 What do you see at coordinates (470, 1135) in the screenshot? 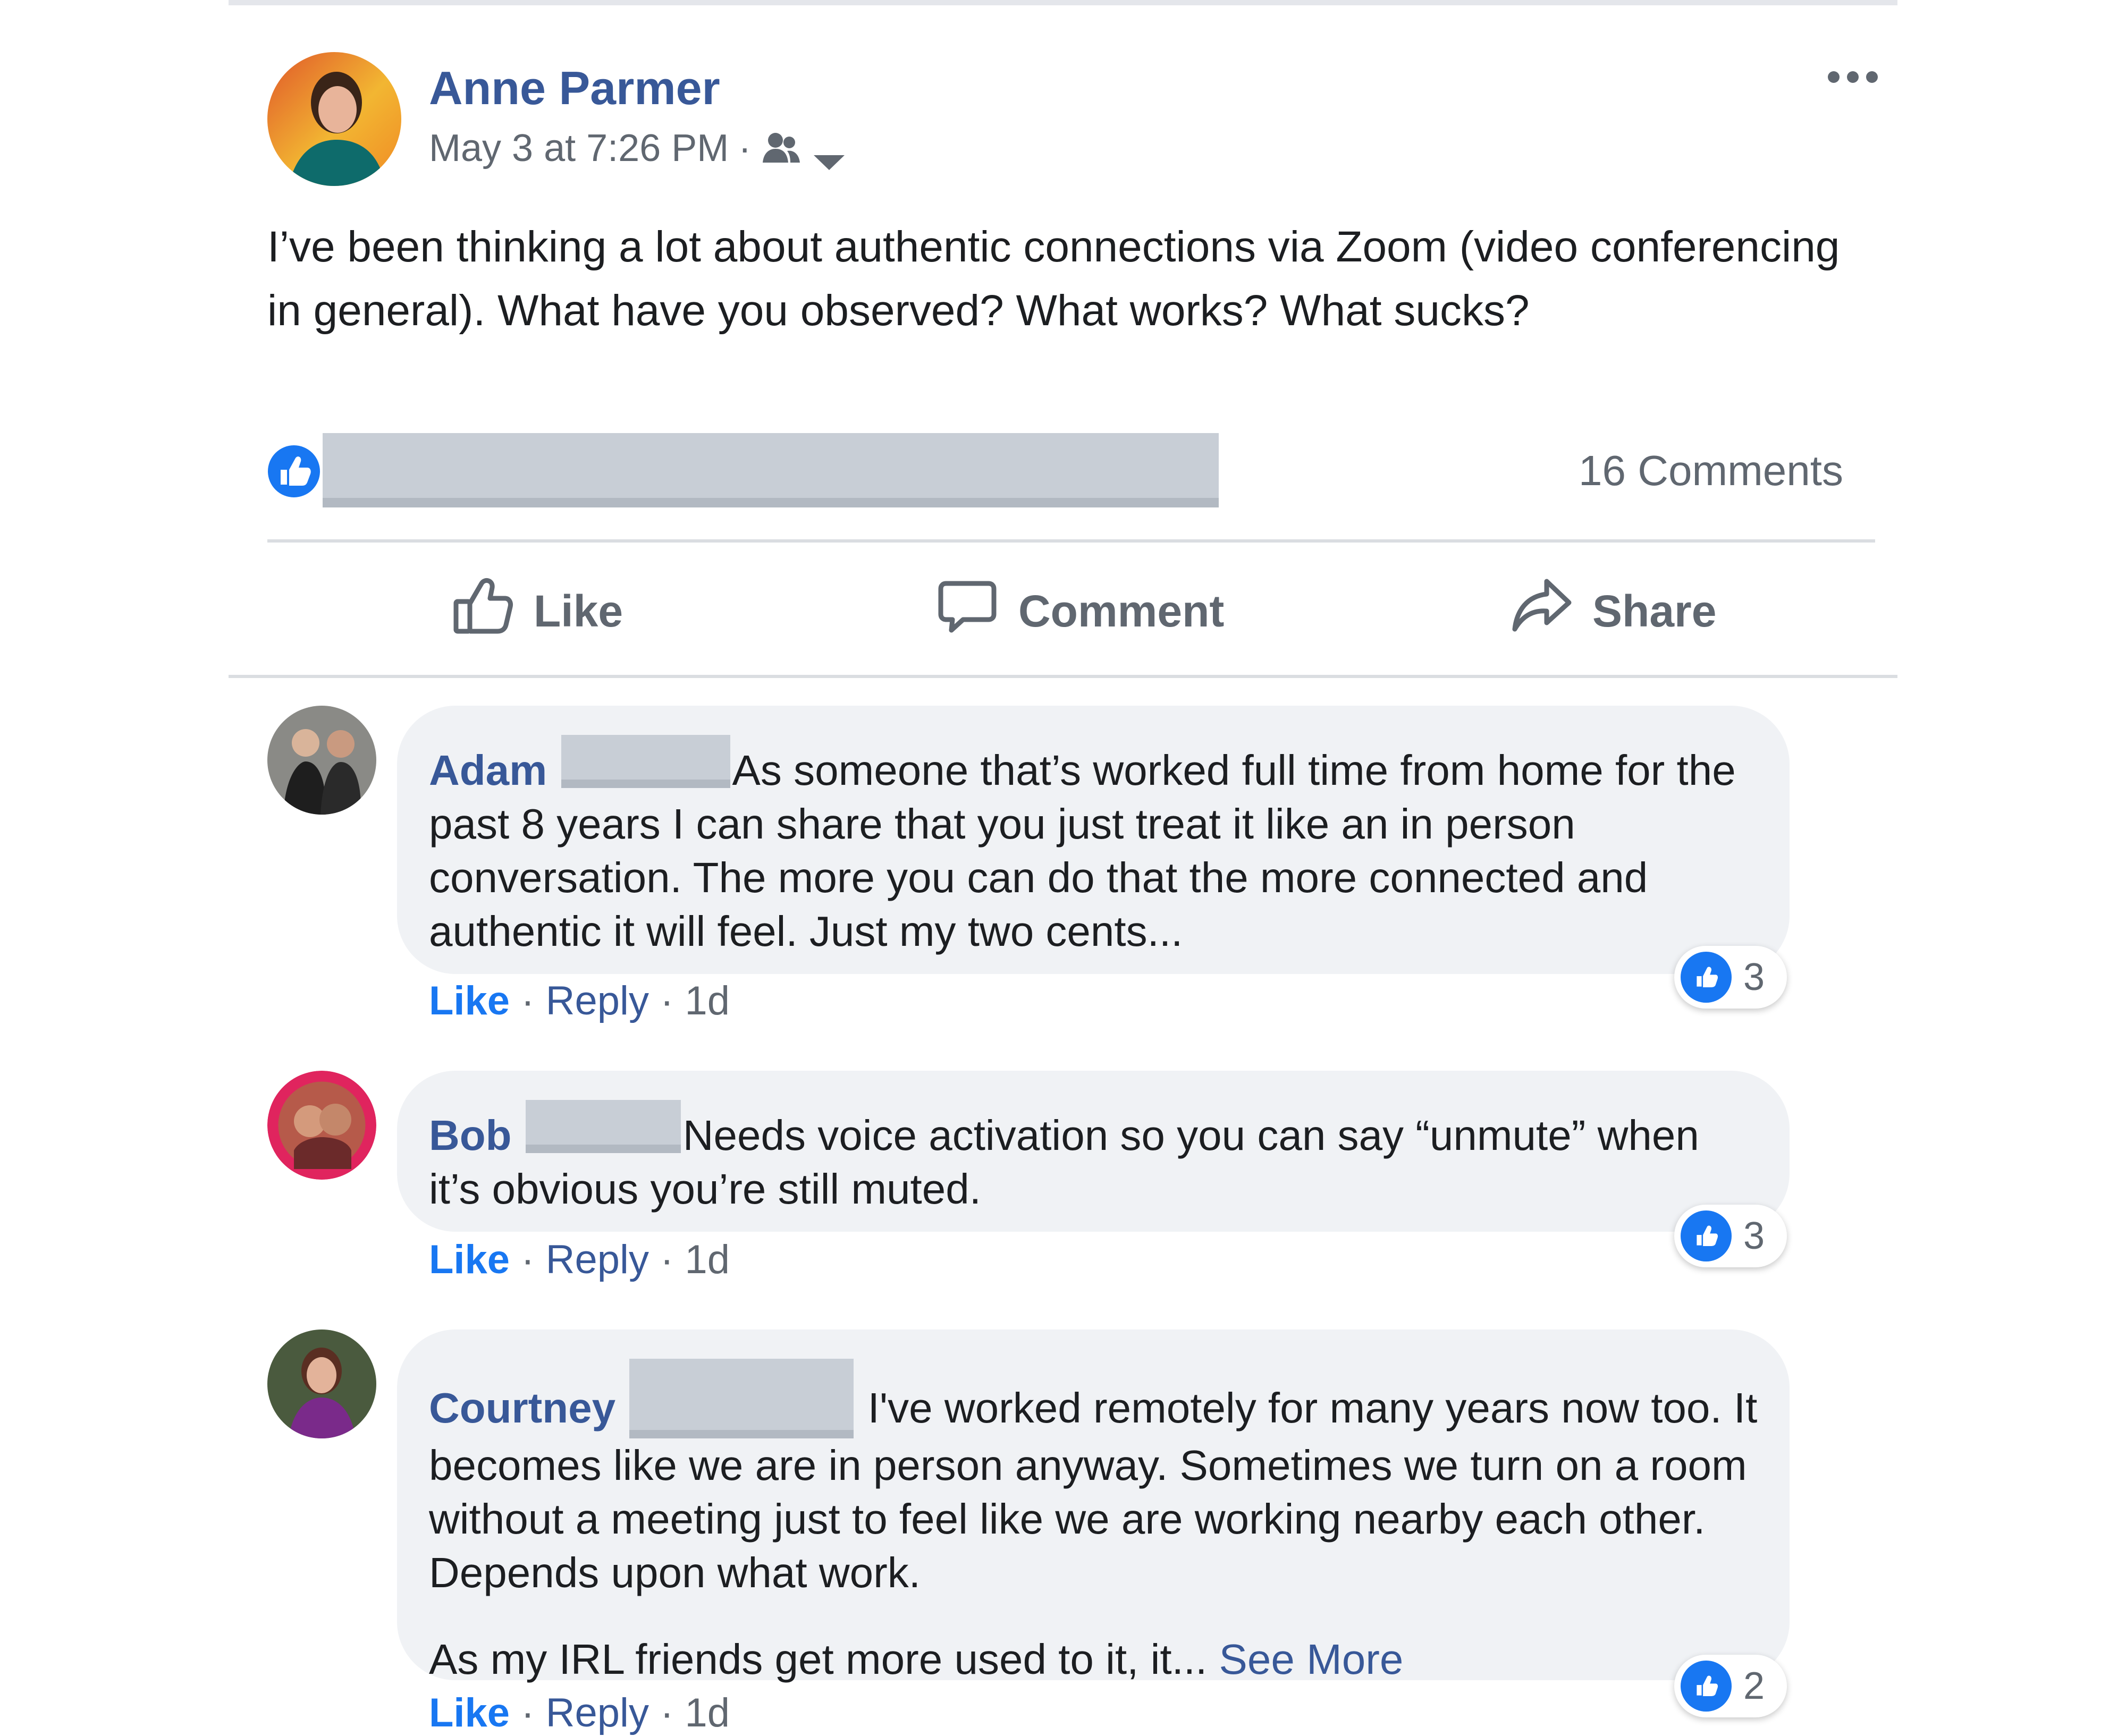
I see `commenter-name: Bob` at bounding box center [470, 1135].